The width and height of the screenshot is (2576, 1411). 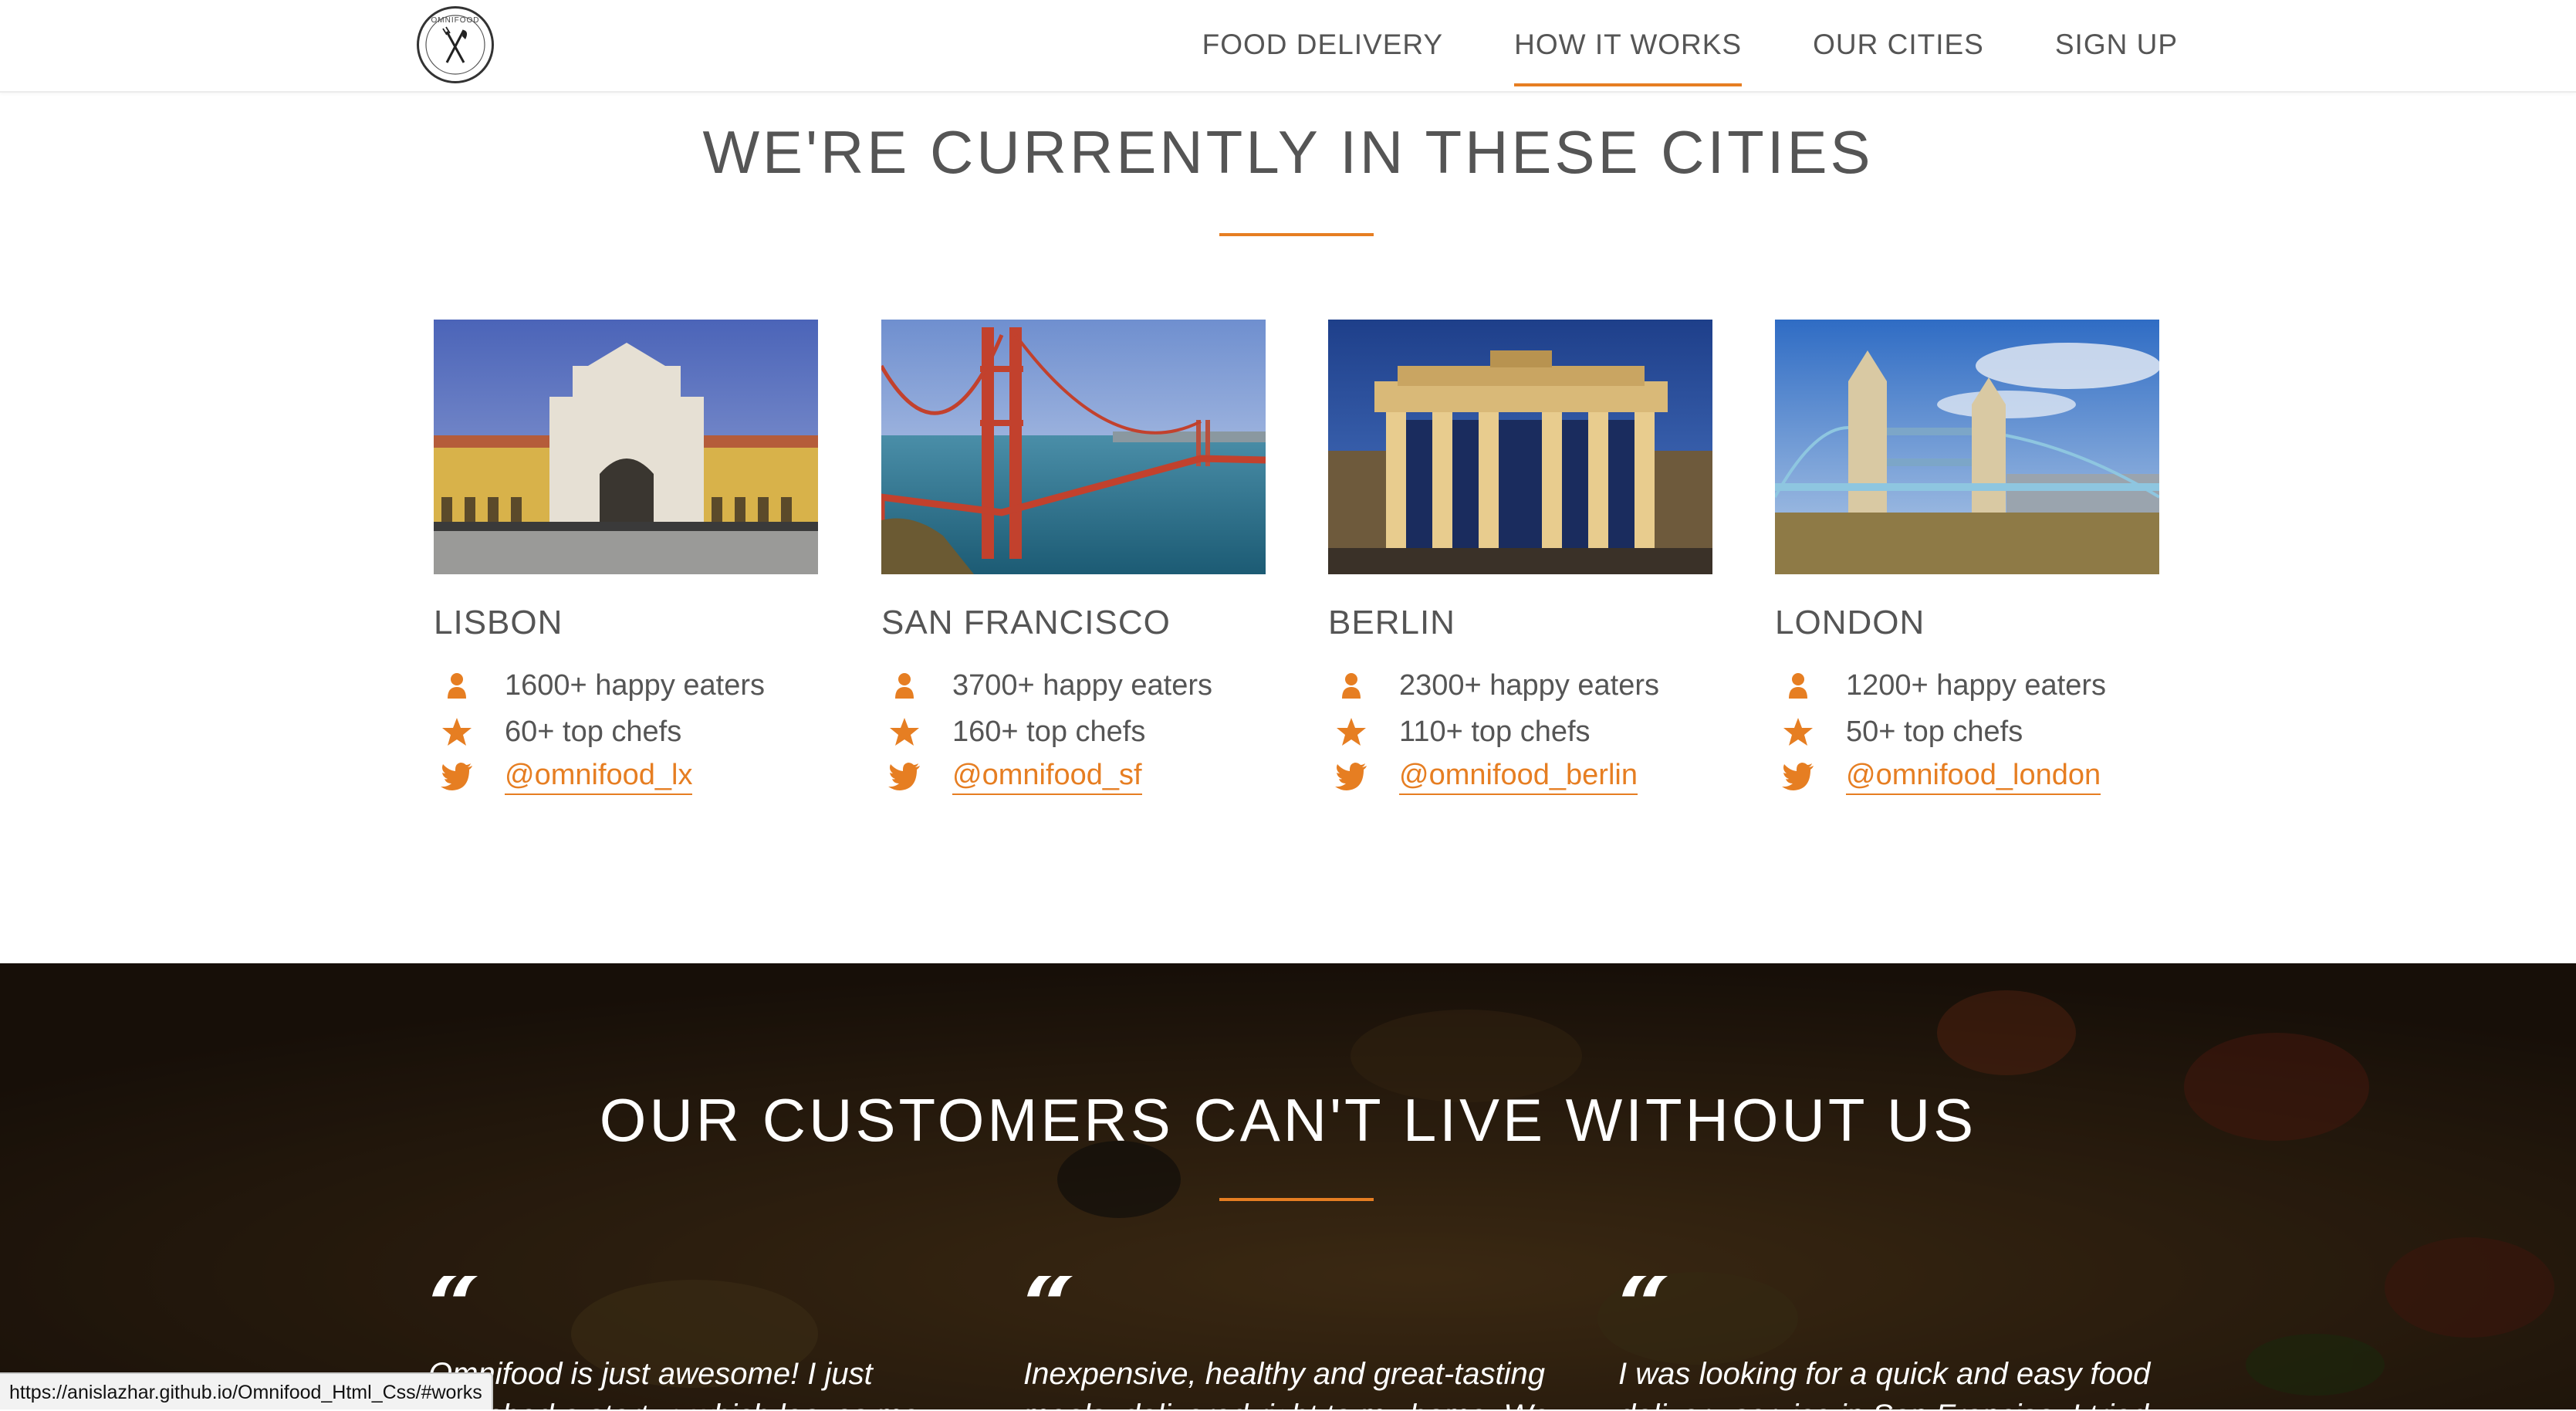 I want to click on city-name: LISBON, so click(x=498, y=622).